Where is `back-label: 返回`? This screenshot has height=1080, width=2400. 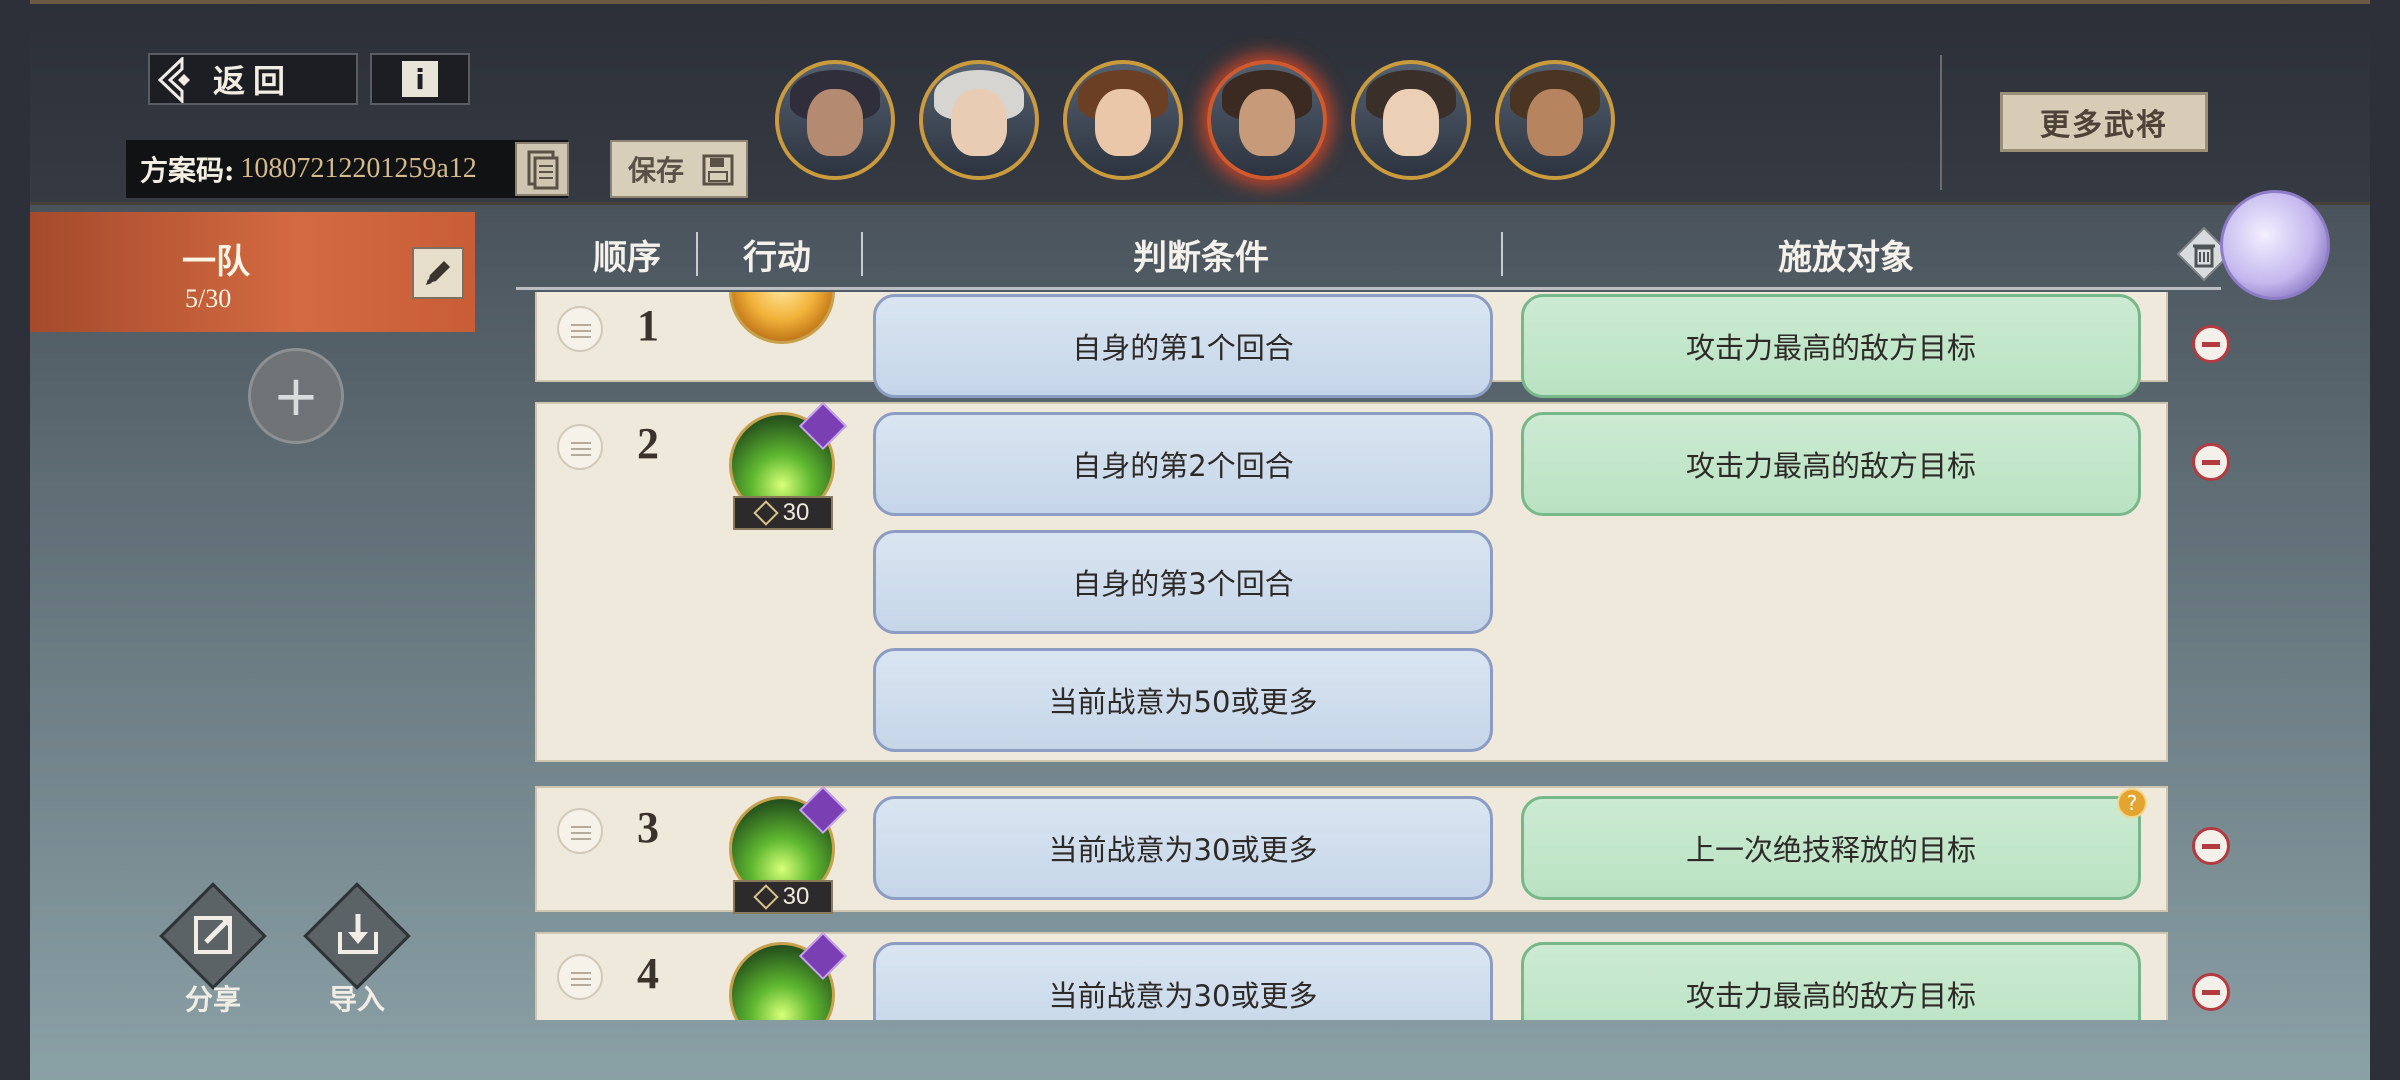 back-label: 返回 is located at coordinates (252, 81).